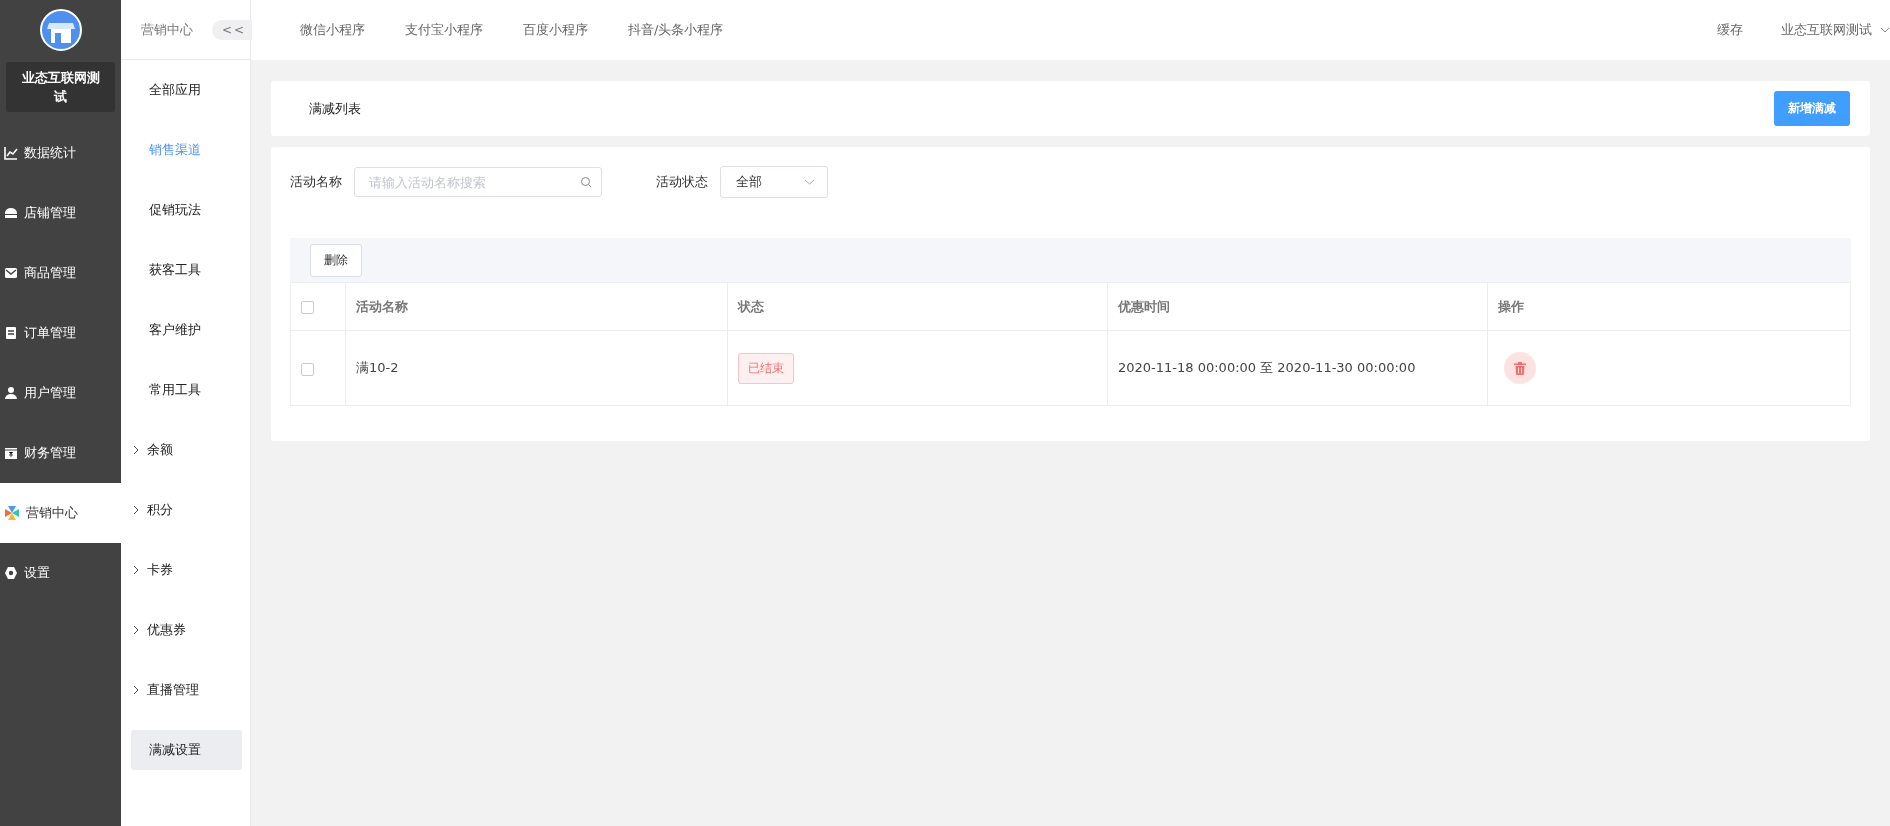 This screenshot has width=1890, height=826. Describe the element at coordinates (307, 307) in the screenshot. I see `select-all-checkbox` at that location.